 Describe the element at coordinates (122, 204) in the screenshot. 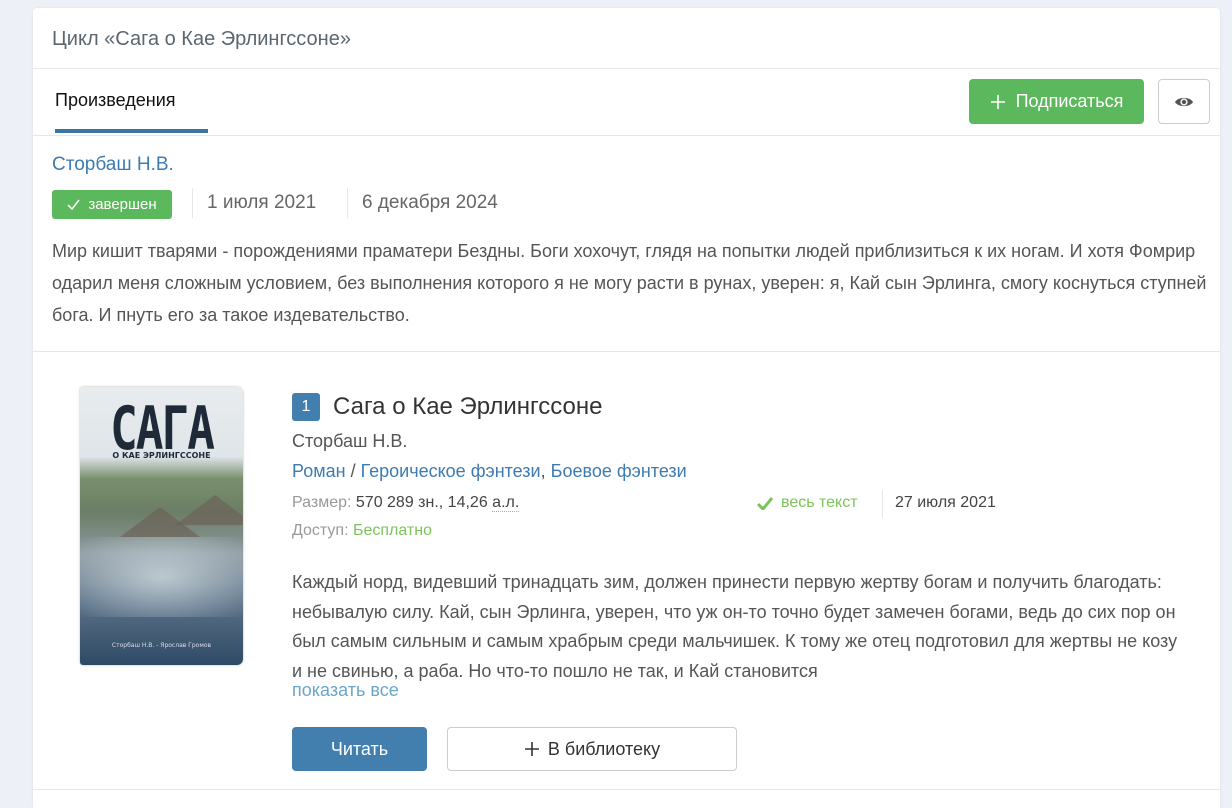

I see `status-text: завершен` at that location.